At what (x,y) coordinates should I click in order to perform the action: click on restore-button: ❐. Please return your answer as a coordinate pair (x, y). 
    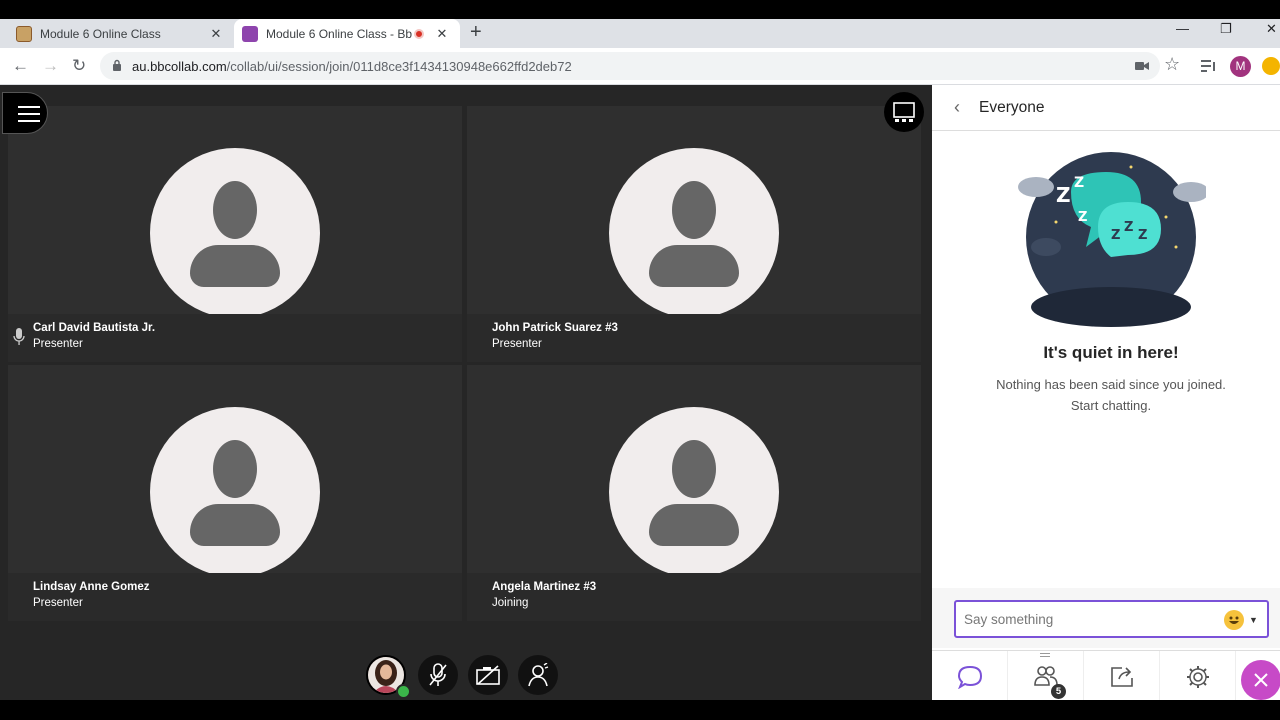
    Looking at the image, I should click on (1226, 29).